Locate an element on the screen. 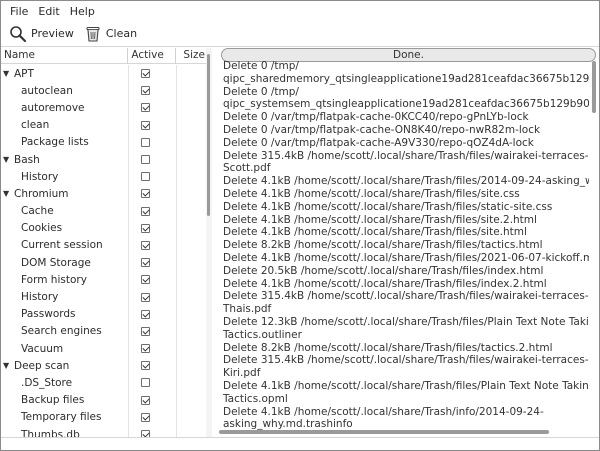  tree-group-row: ▼ Deep scan is located at coordinates (102, 366).